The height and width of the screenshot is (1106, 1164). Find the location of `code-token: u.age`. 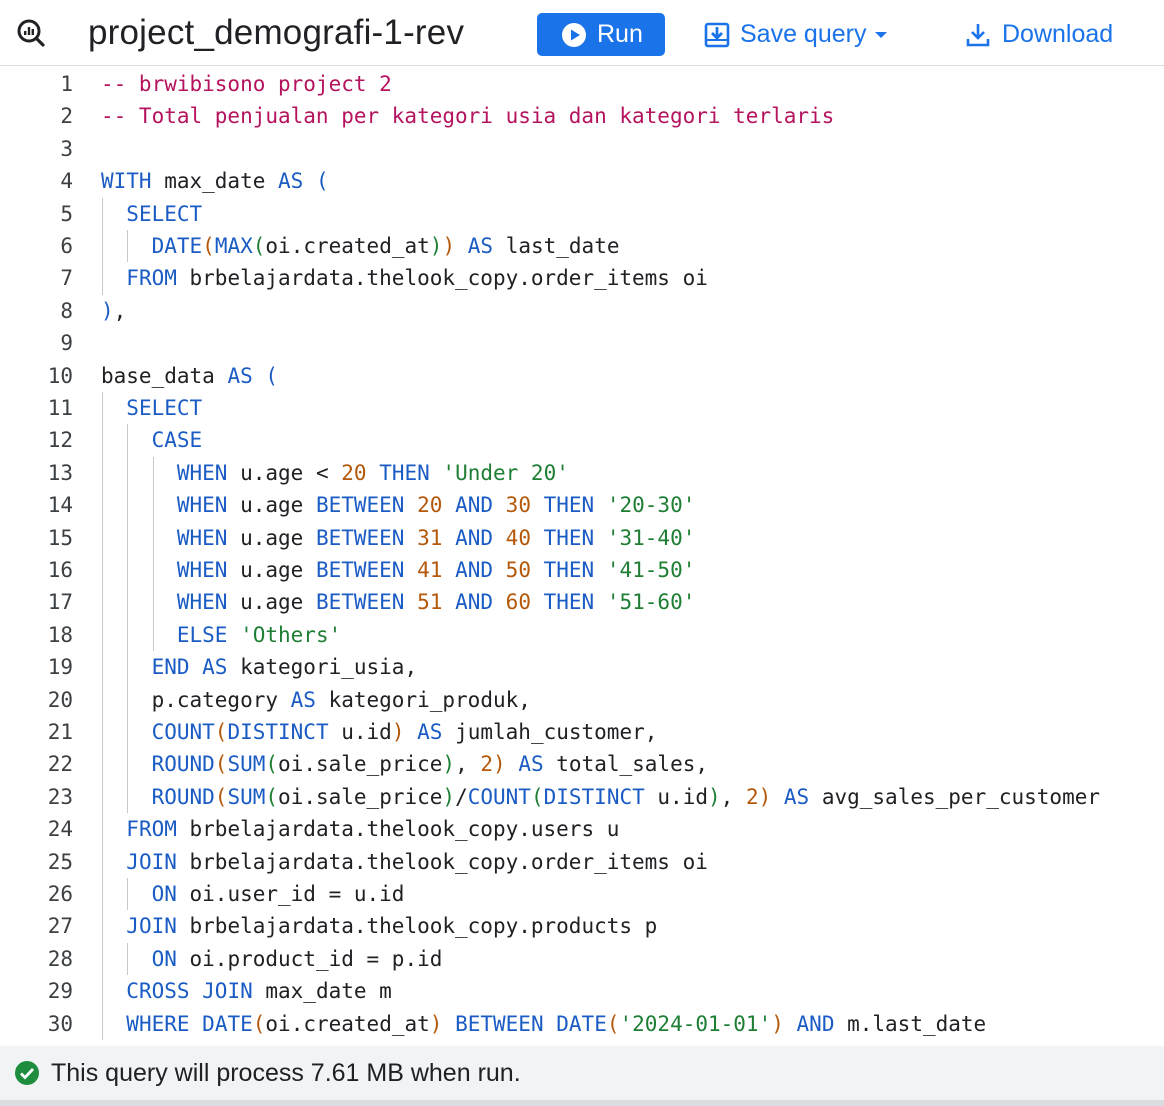

code-token: u.age is located at coordinates (271, 570).